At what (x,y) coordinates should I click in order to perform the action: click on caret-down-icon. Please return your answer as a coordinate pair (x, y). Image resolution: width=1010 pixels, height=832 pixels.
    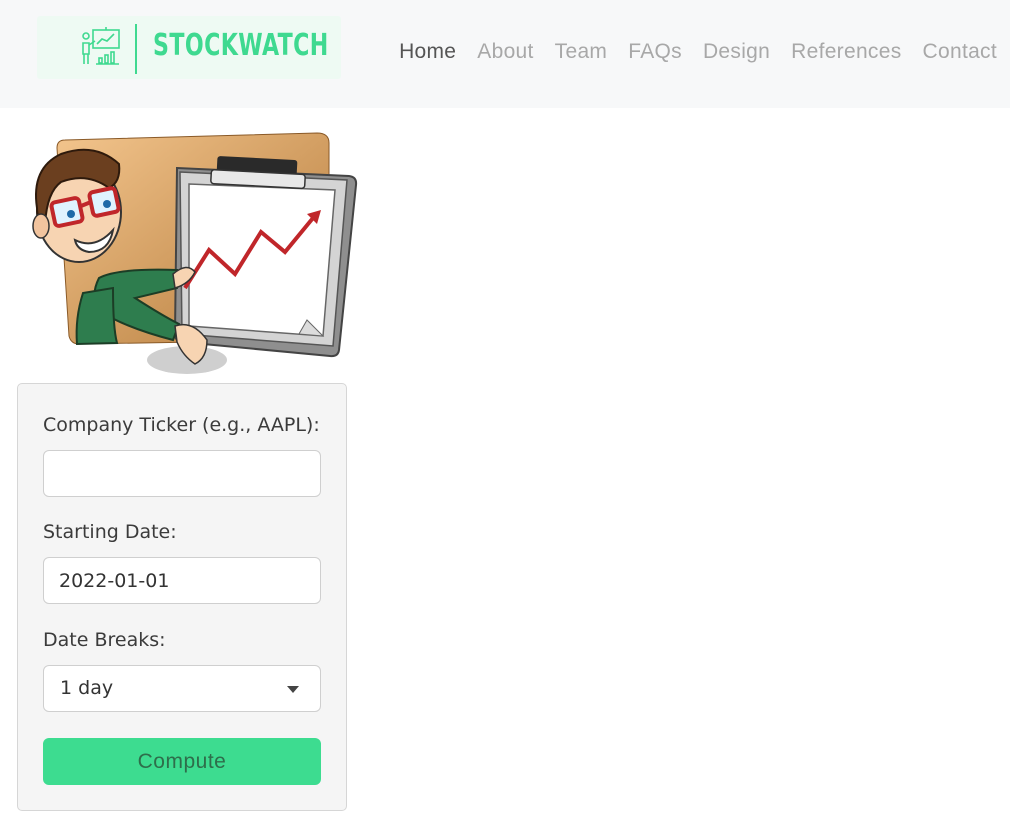
    Looking at the image, I should click on (293, 689).